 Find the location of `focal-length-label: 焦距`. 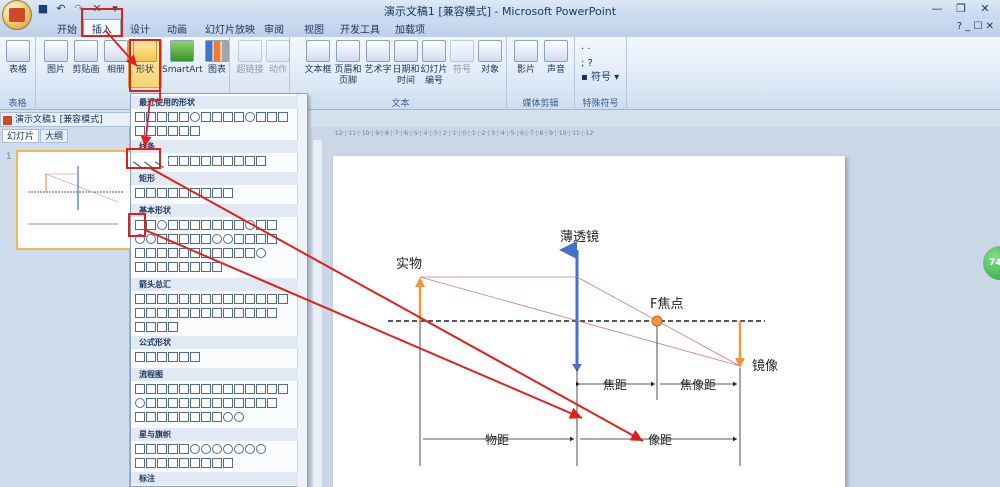

focal-length-label: 焦距 is located at coordinates (615, 385).